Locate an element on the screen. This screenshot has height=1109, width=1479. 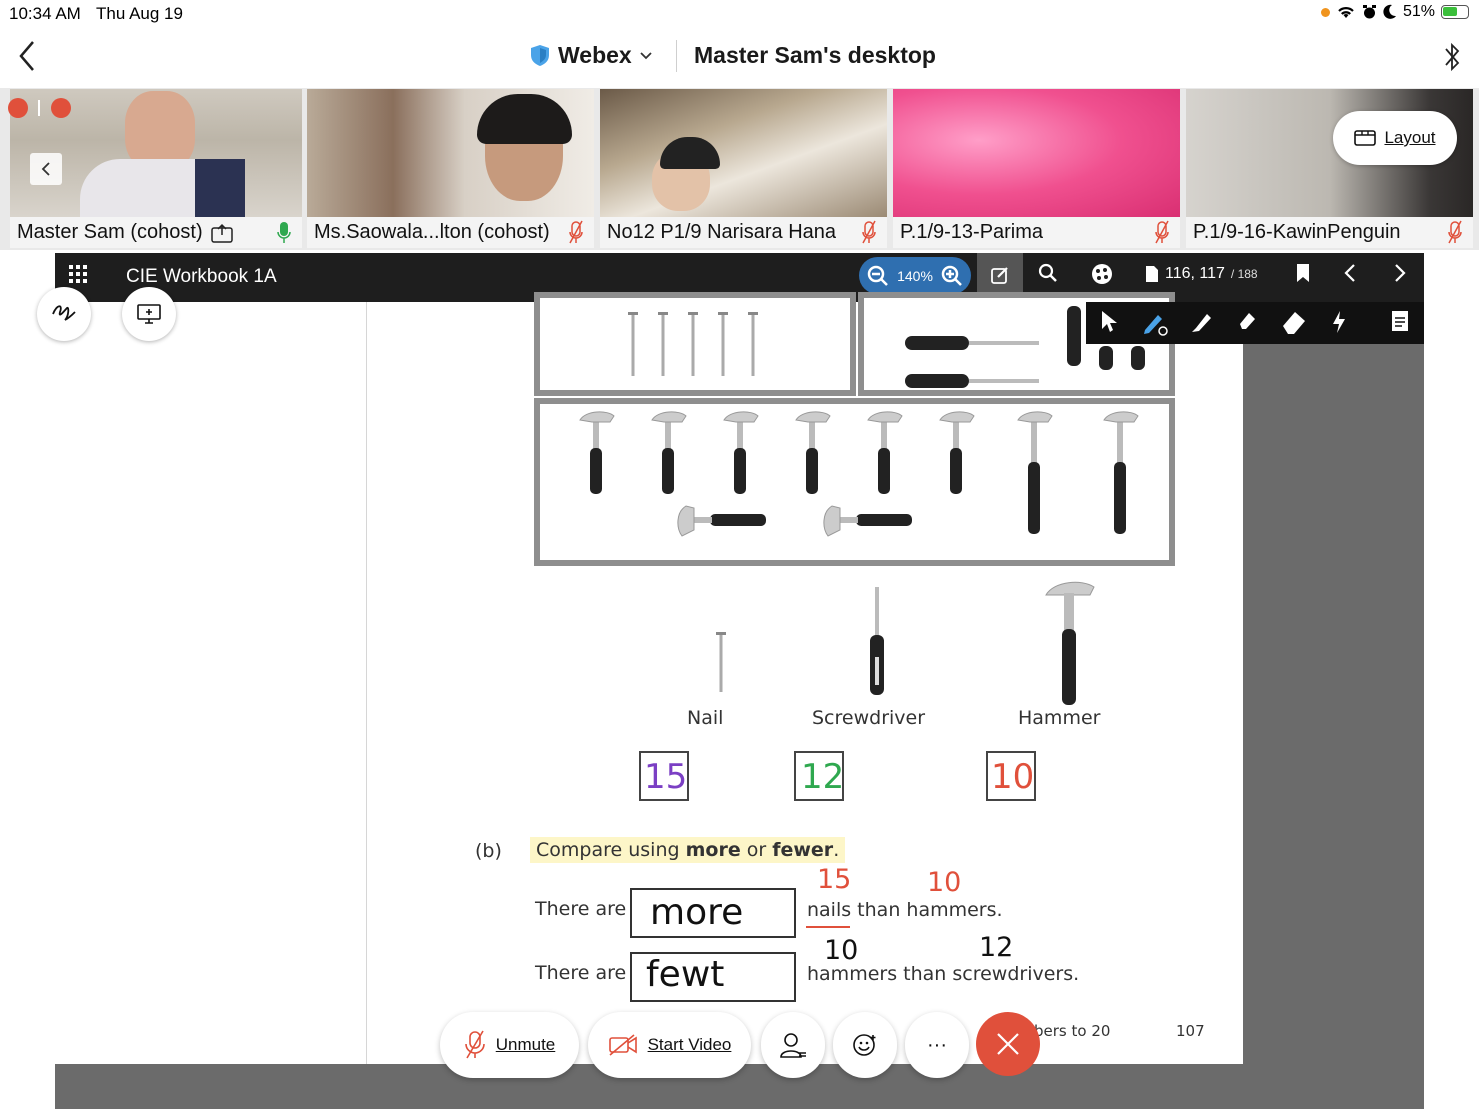
status-indicators: 51% is located at coordinates (1394, 12).